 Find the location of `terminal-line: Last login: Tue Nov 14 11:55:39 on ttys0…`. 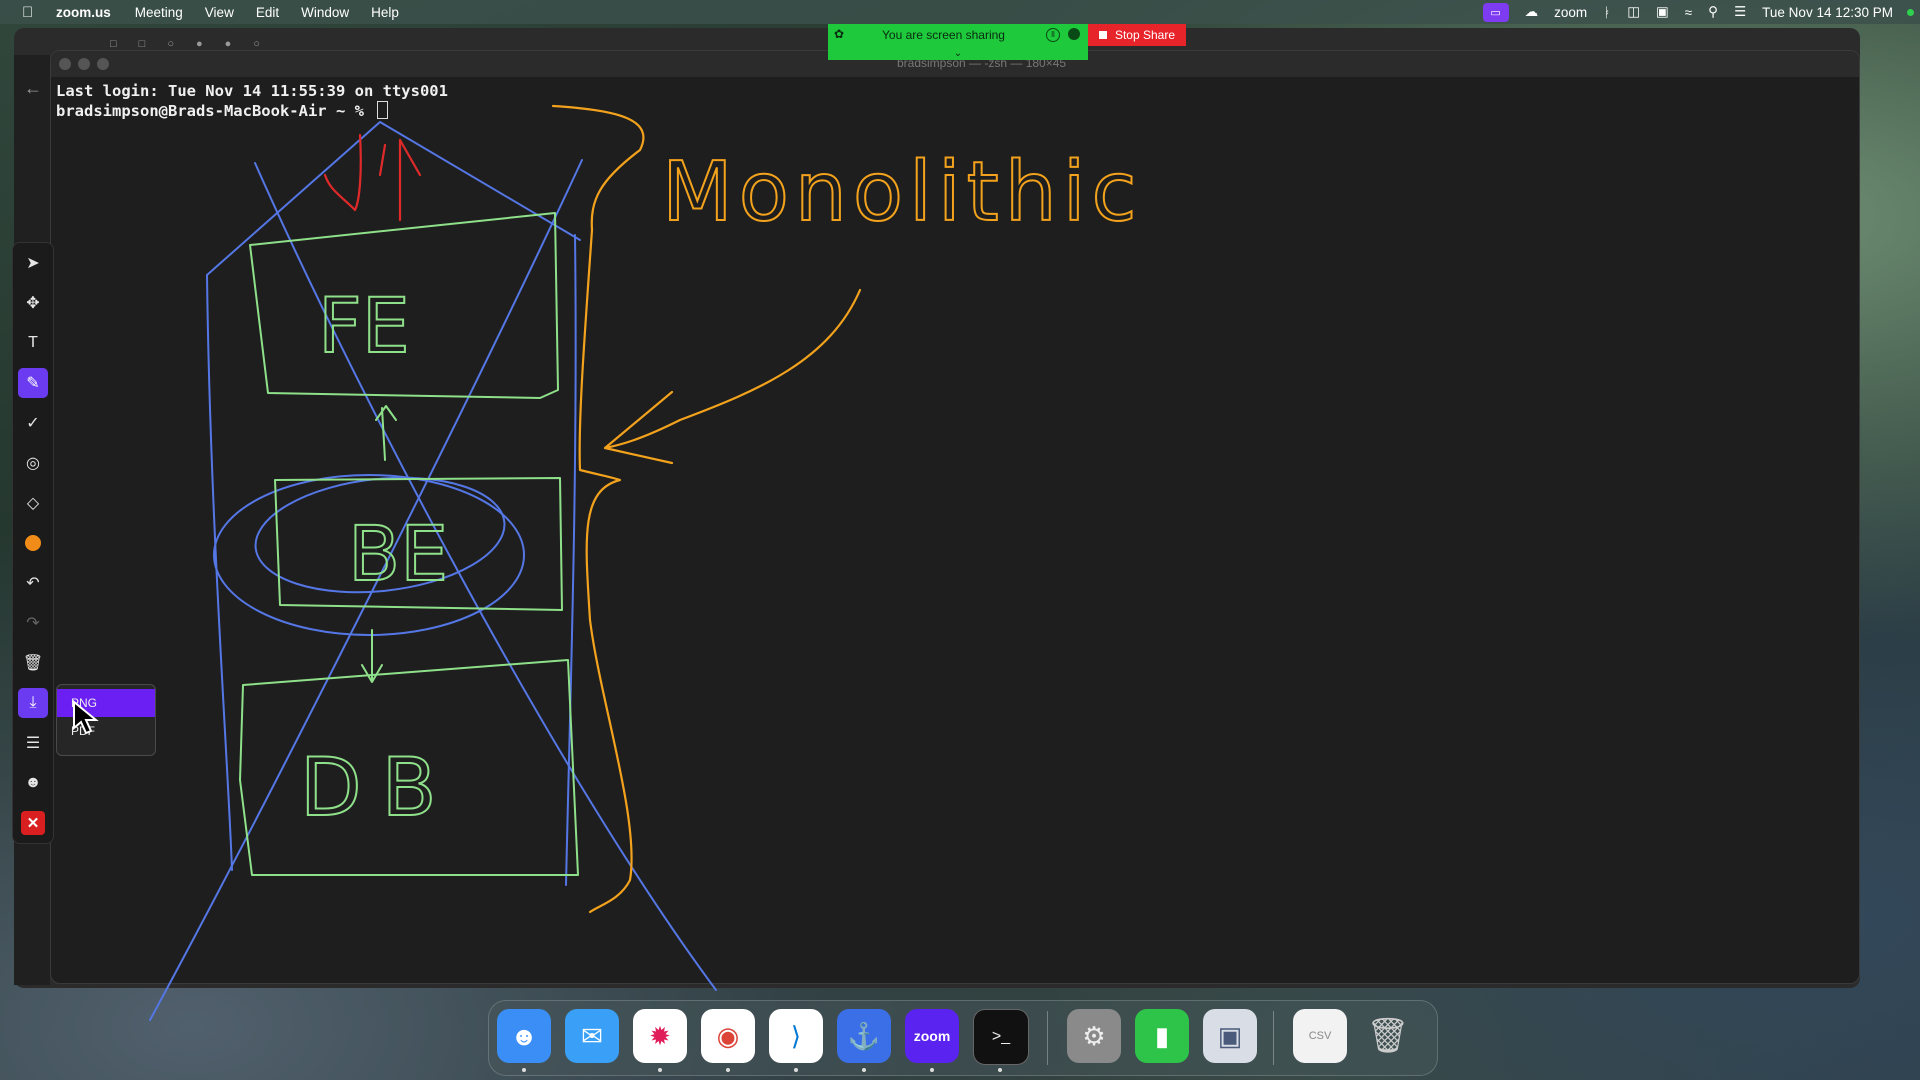

terminal-line: Last login: Tue Nov 14 11:55:39 on ttys0… is located at coordinates (252, 91).